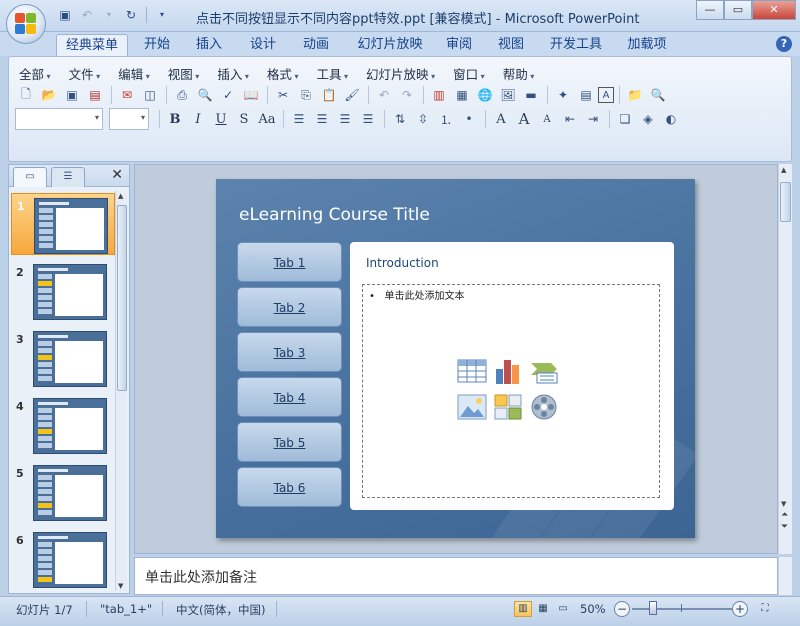 The image size is (800, 626). Describe the element at coordinates (519, 73) in the screenshot. I see `menu-help: 帮助` at that location.